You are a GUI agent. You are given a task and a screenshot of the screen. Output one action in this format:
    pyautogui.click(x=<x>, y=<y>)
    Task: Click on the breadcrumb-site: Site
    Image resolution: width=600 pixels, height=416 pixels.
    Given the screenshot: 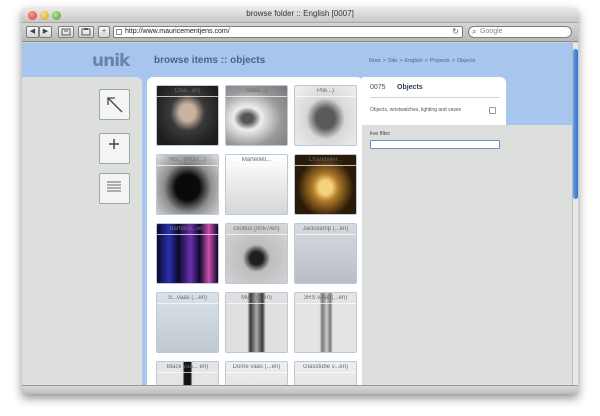 What is the action you would take?
    pyautogui.click(x=392, y=61)
    